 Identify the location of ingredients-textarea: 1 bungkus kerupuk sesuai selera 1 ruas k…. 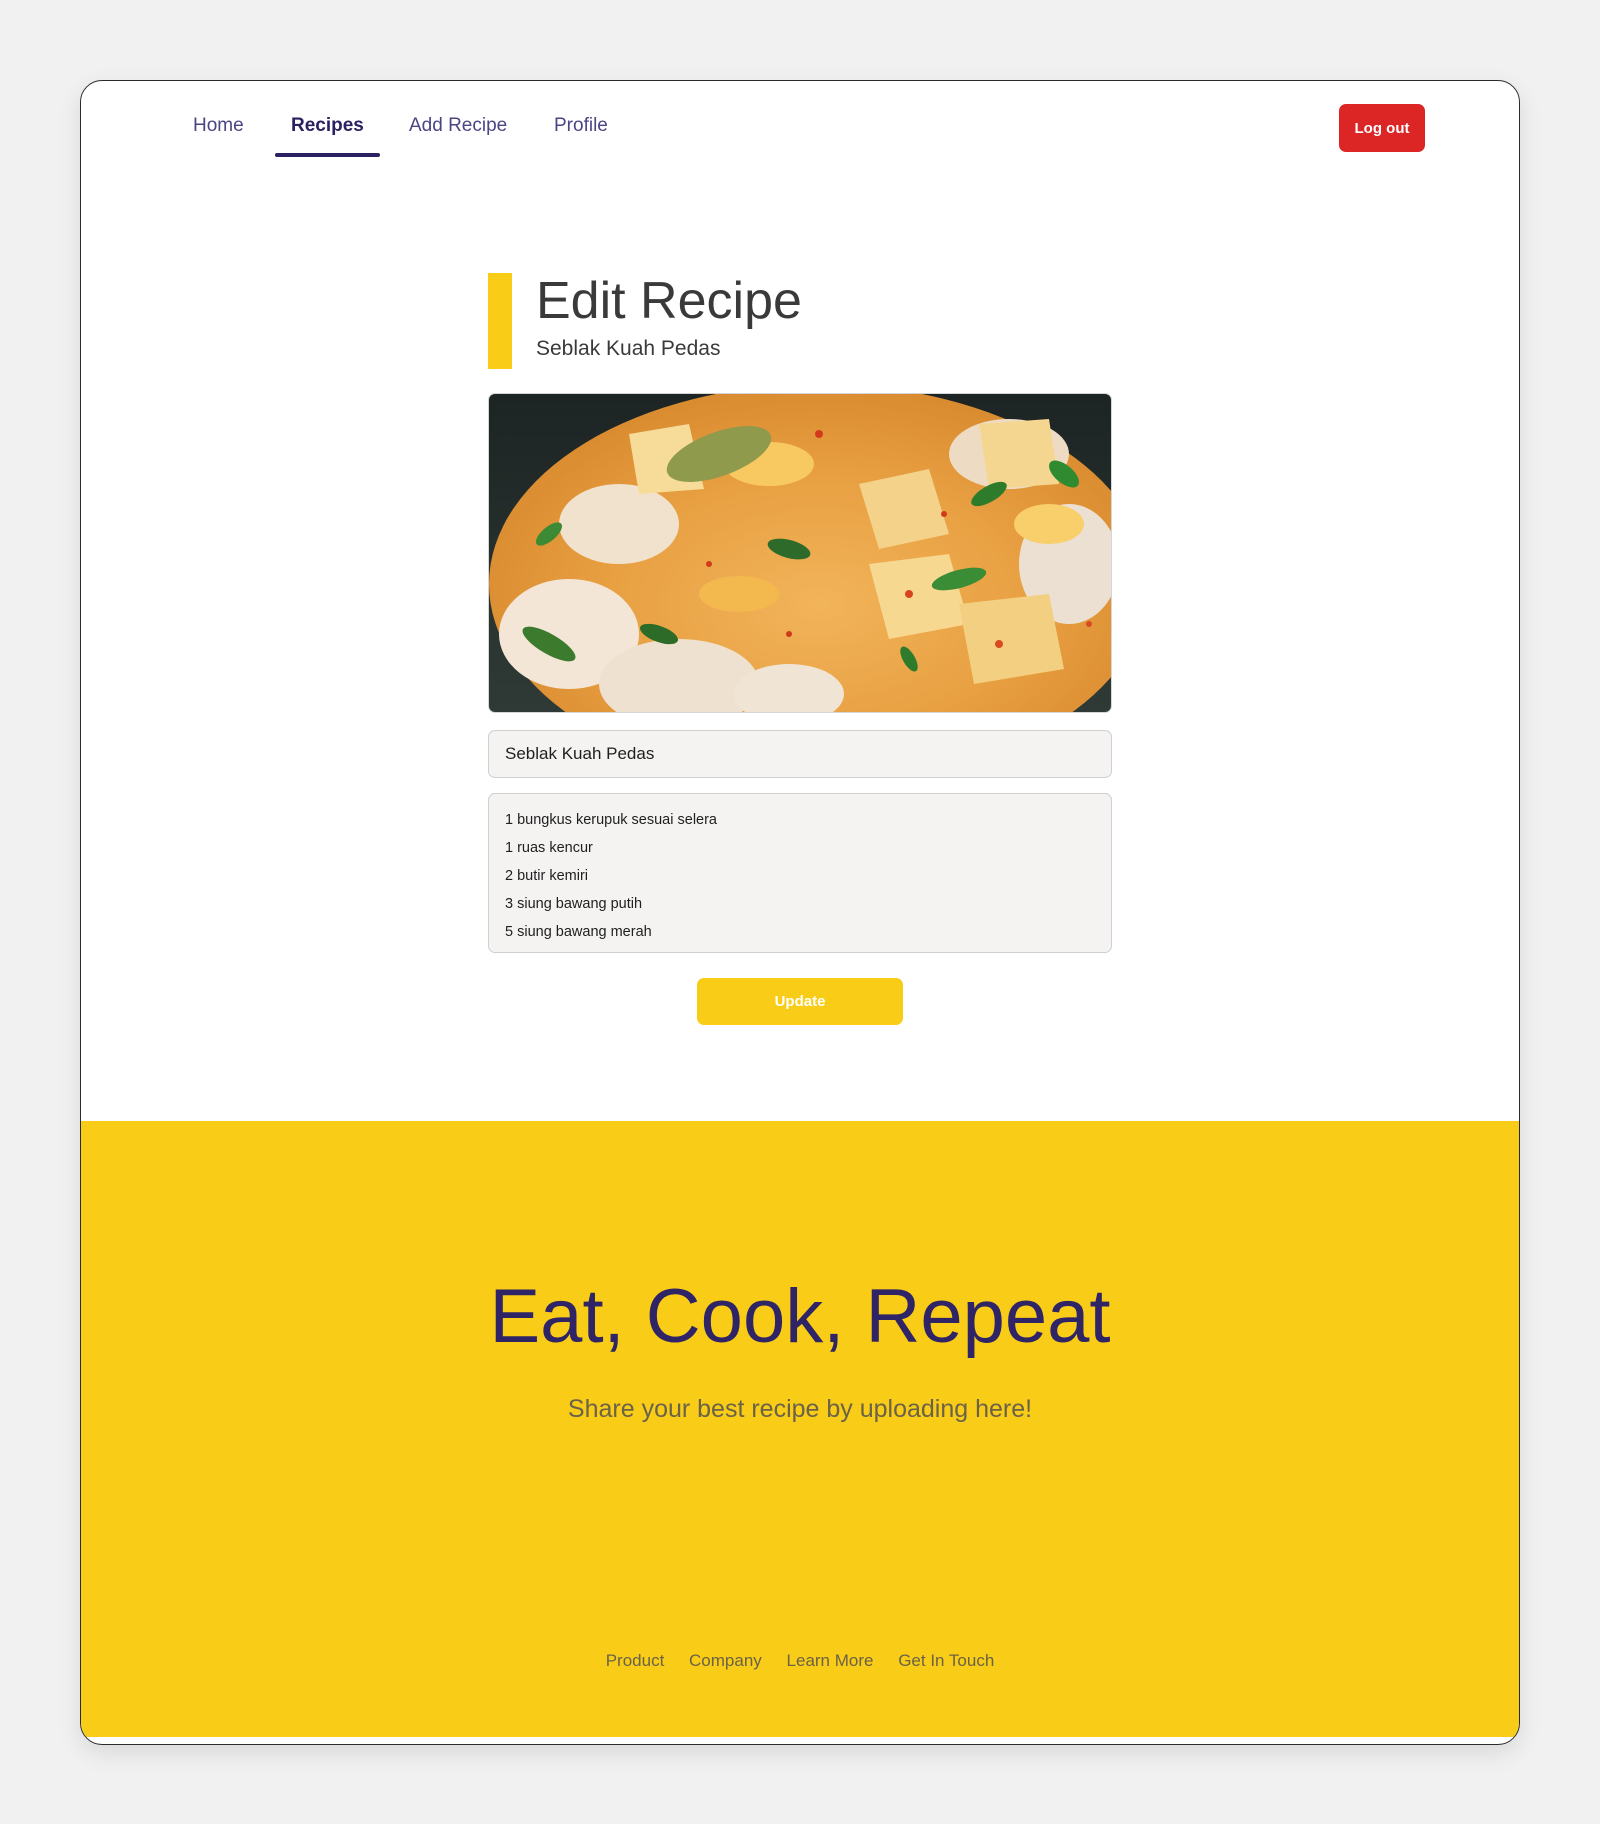
(800, 873).